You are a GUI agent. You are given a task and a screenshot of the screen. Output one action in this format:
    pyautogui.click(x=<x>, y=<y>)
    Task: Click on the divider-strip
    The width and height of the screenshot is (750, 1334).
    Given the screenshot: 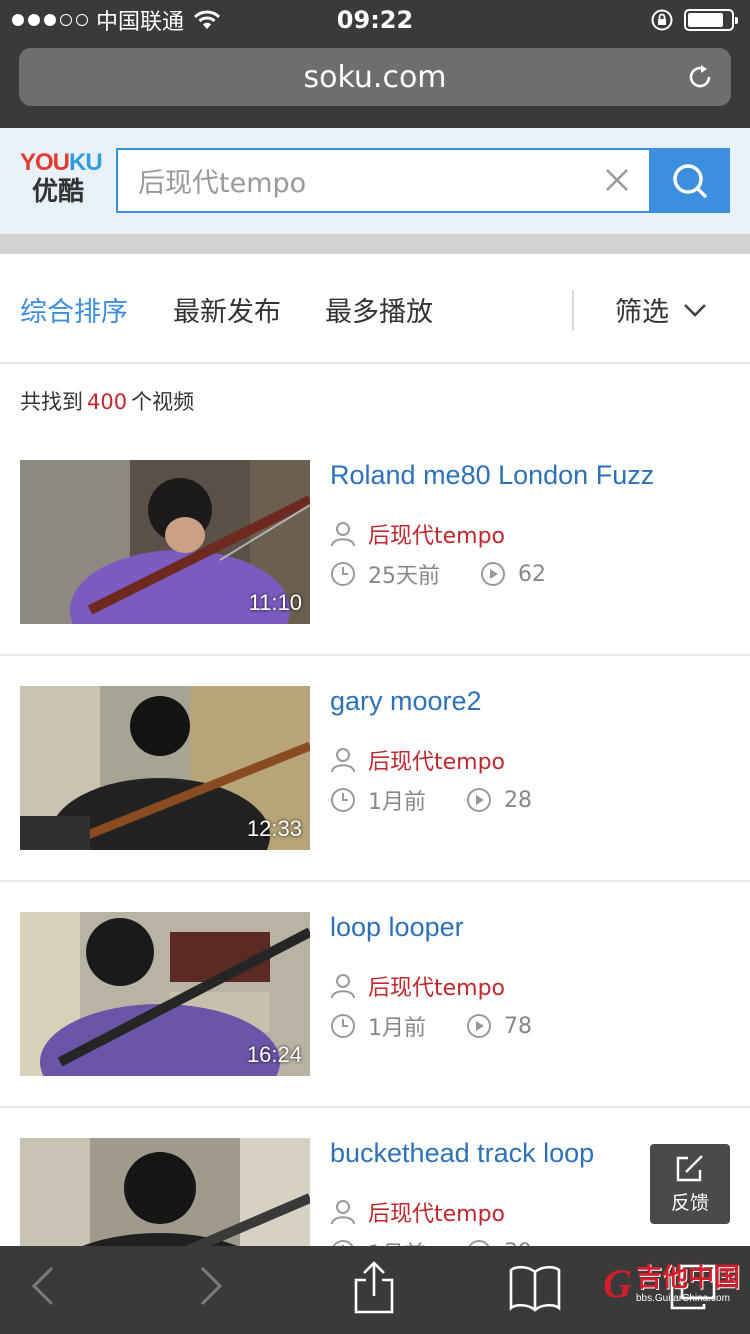 What is the action you would take?
    pyautogui.click(x=375, y=244)
    